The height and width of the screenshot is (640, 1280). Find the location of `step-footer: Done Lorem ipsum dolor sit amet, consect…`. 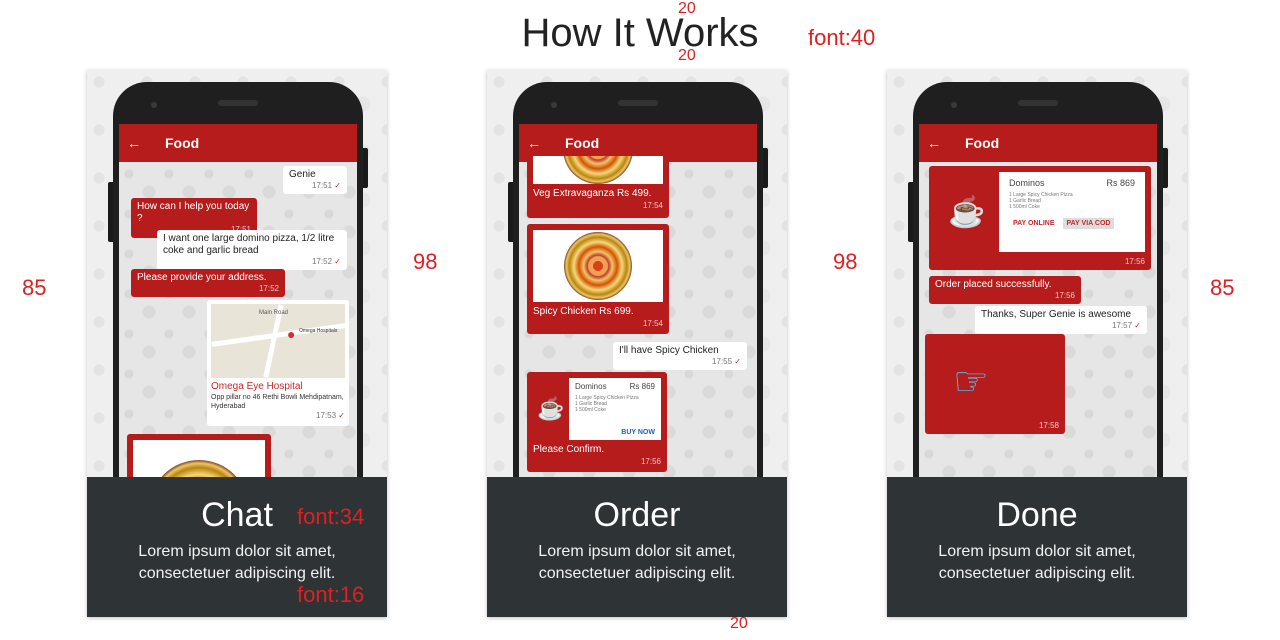

step-footer: Done Lorem ipsum dolor sit amet, consect… is located at coordinates (1037, 547).